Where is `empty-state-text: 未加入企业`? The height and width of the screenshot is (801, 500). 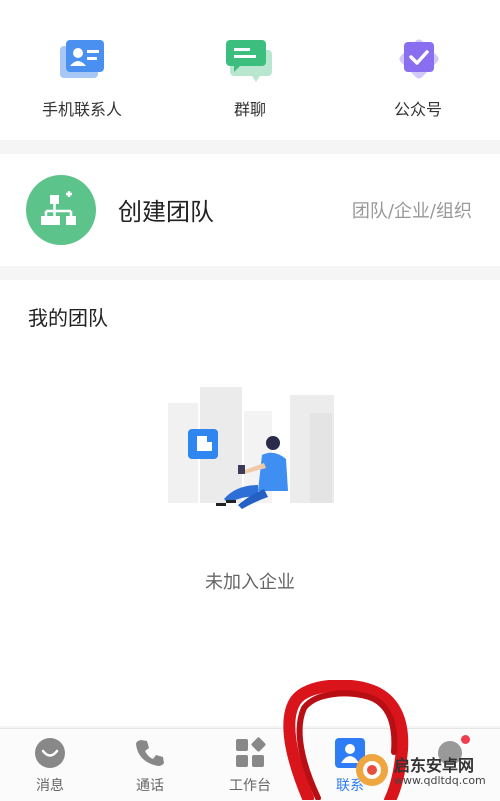 empty-state-text: 未加入企业 is located at coordinates (250, 582).